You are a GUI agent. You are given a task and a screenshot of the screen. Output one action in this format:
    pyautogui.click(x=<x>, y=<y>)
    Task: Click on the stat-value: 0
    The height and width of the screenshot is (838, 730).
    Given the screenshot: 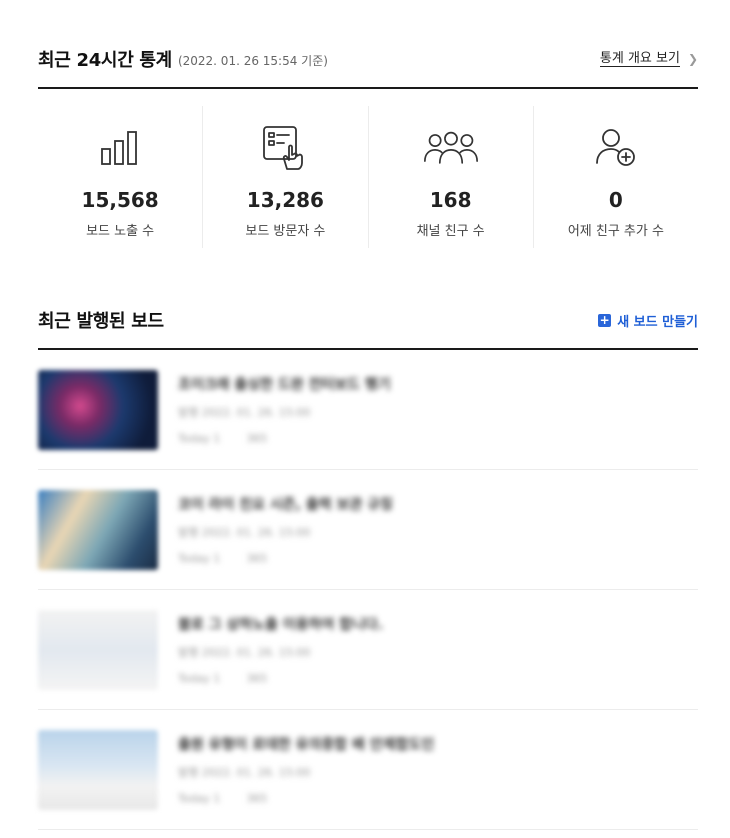 What is the action you would take?
    pyautogui.click(x=615, y=200)
    